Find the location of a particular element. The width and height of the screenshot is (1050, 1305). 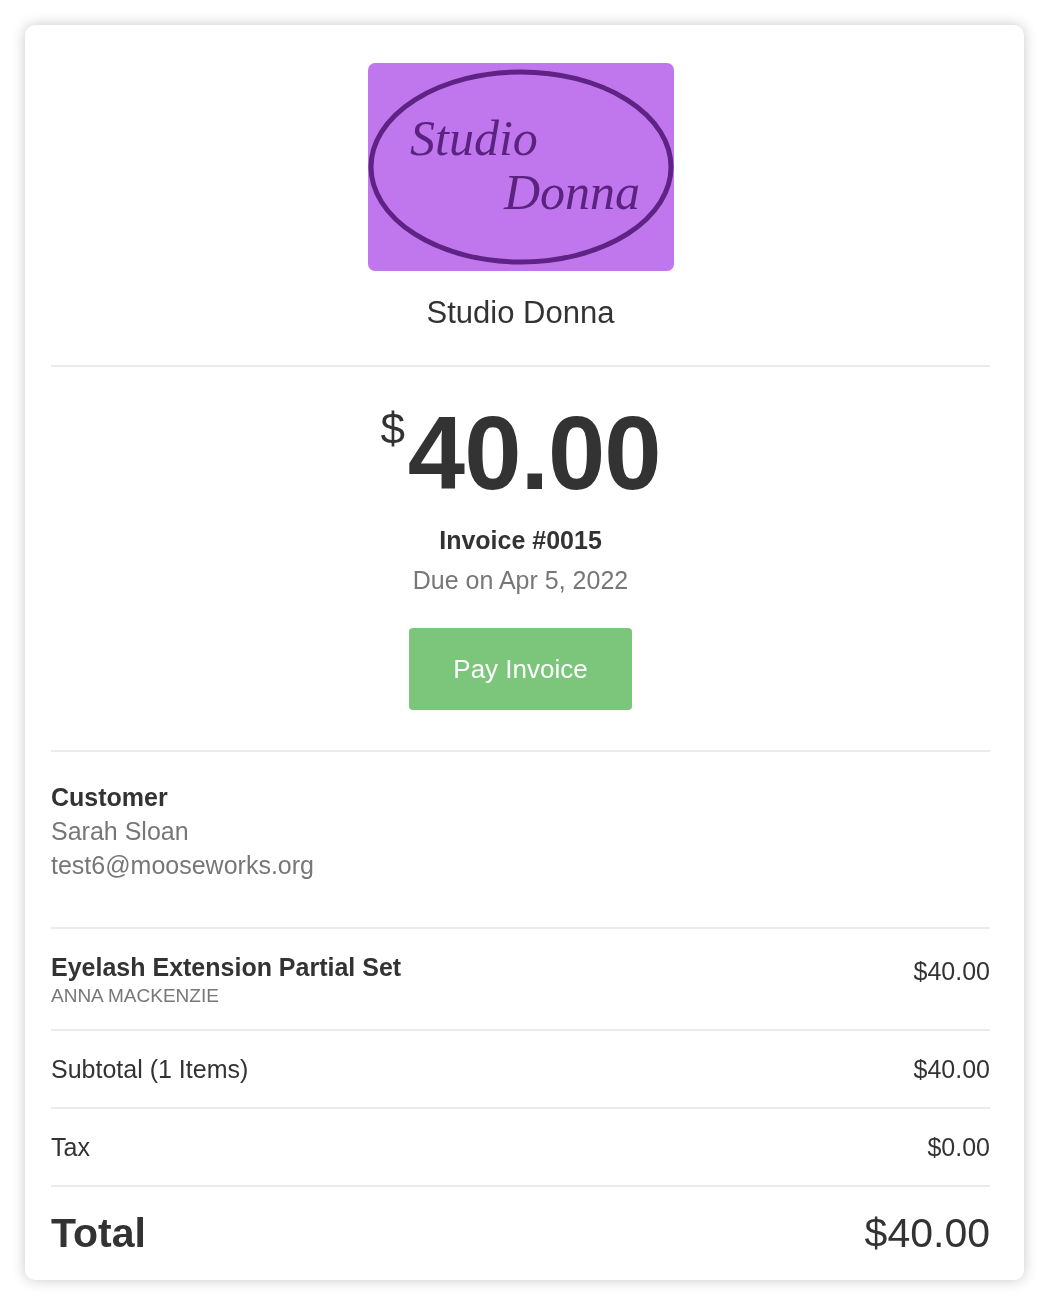

subtotal-amount: $40.00 is located at coordinates (951, 1069).